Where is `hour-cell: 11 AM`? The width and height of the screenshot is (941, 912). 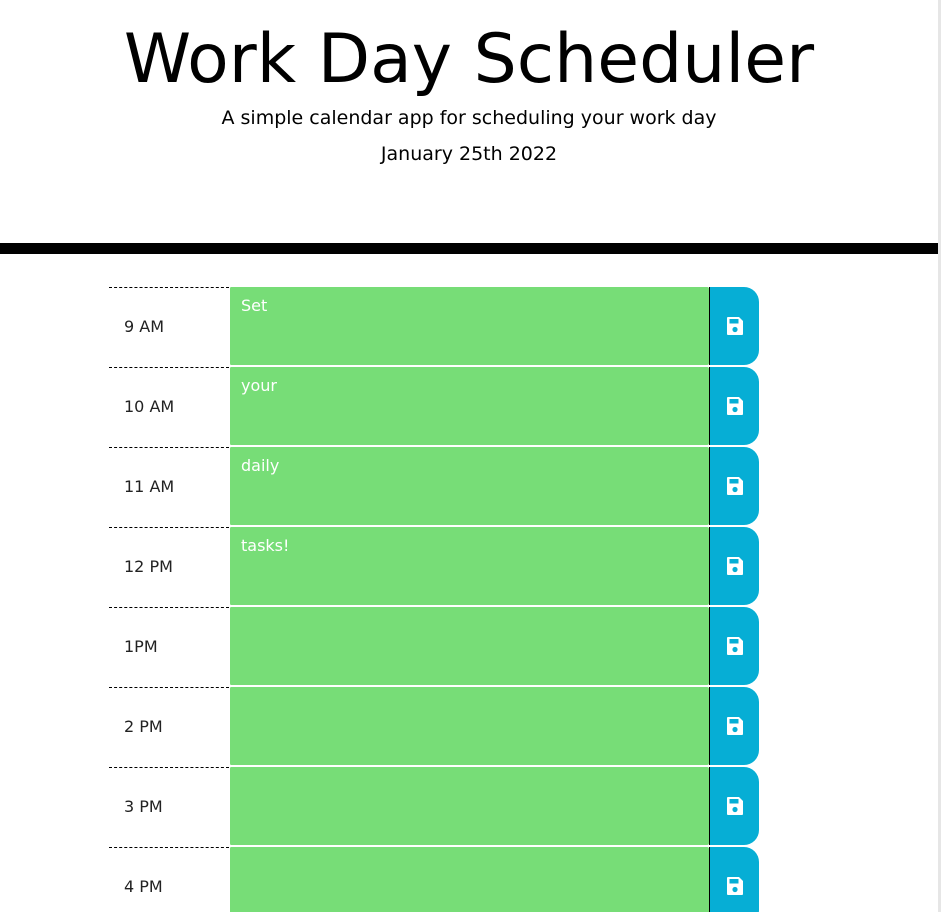 hour-cell: 11 AM is located at coordinates (169, 486).